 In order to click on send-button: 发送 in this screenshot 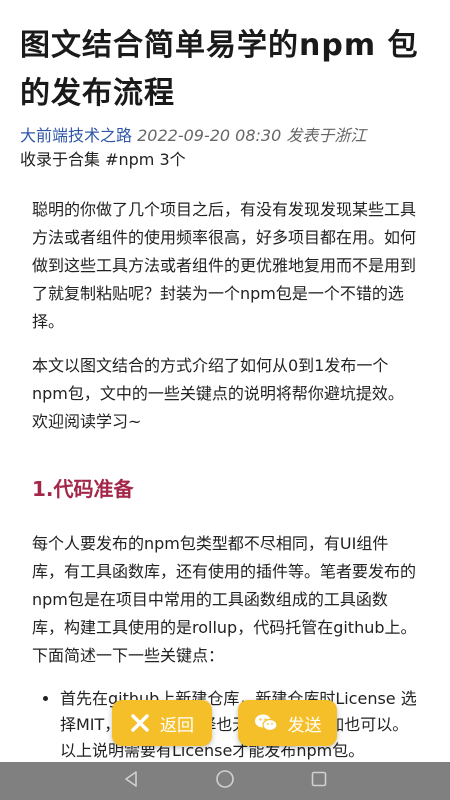, I will do `click(287, 723)`.